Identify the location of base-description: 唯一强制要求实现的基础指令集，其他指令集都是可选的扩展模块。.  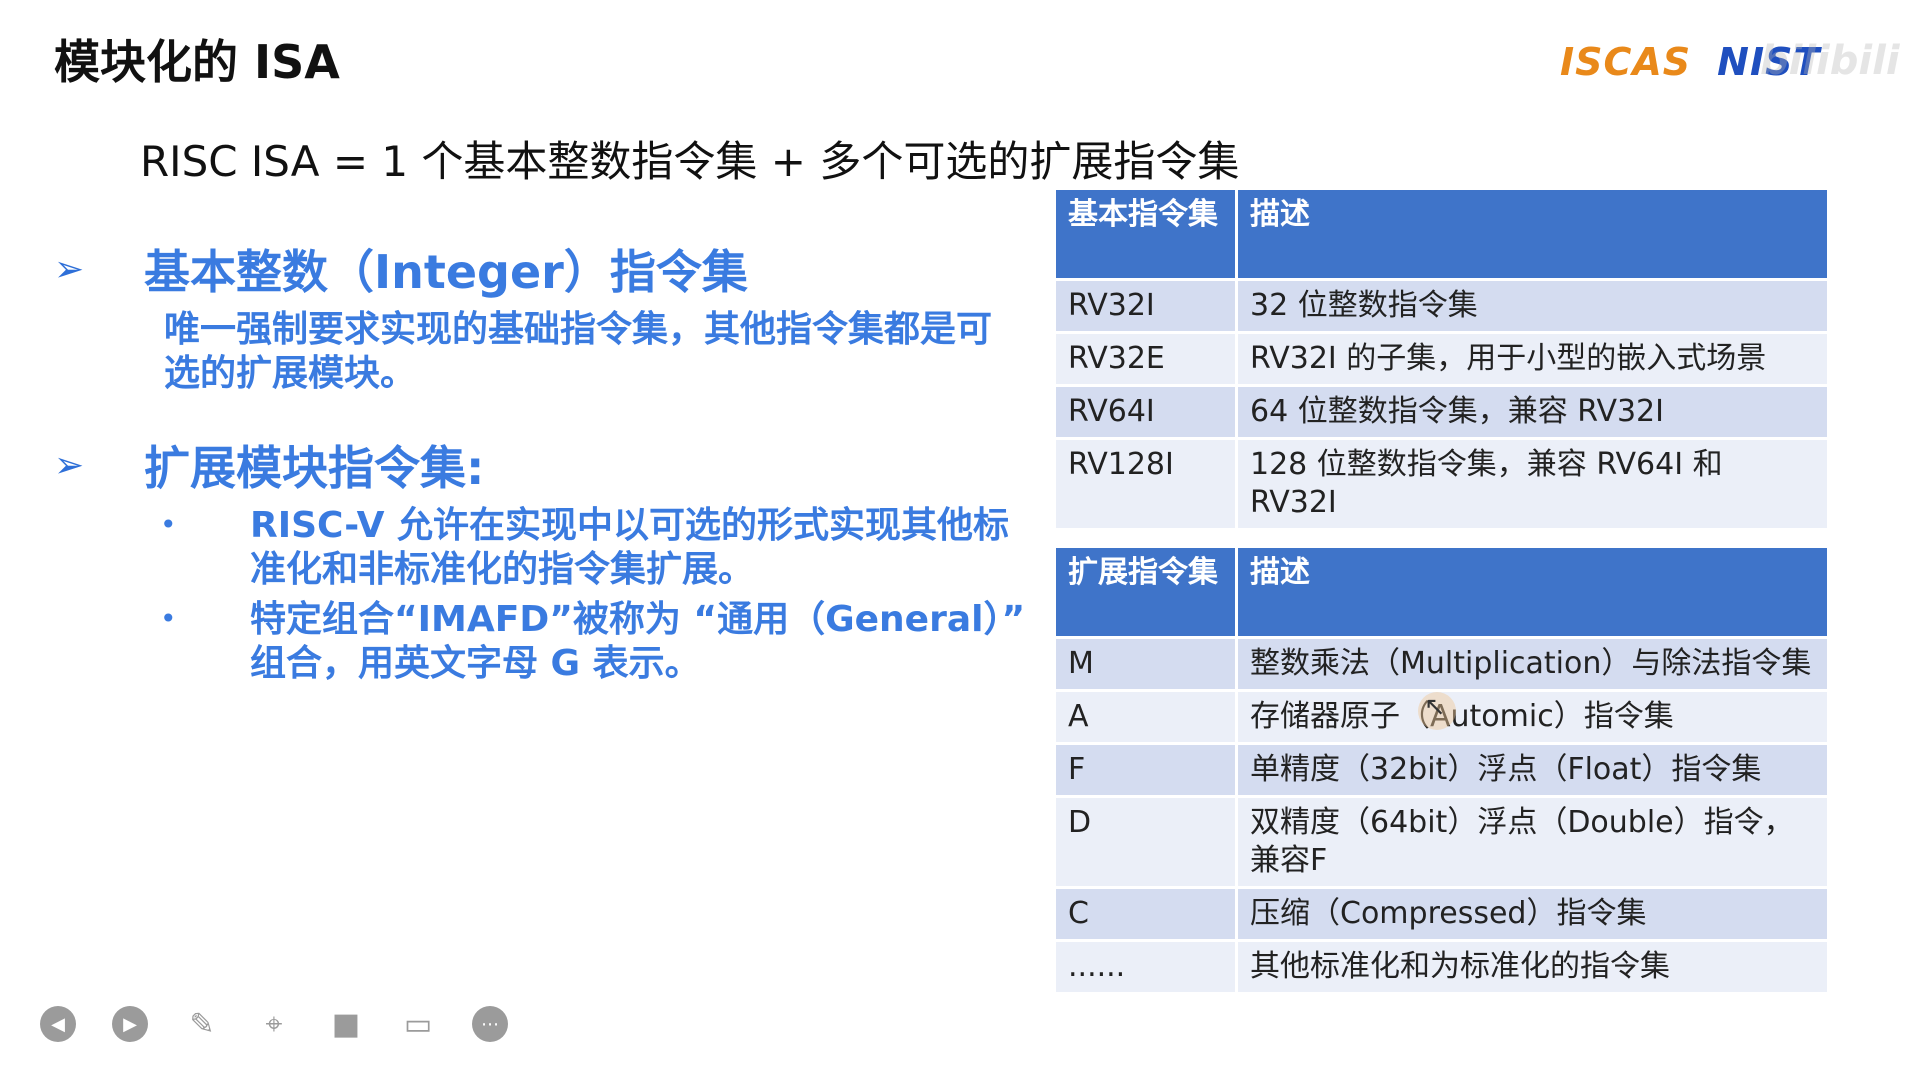
(578, 351).